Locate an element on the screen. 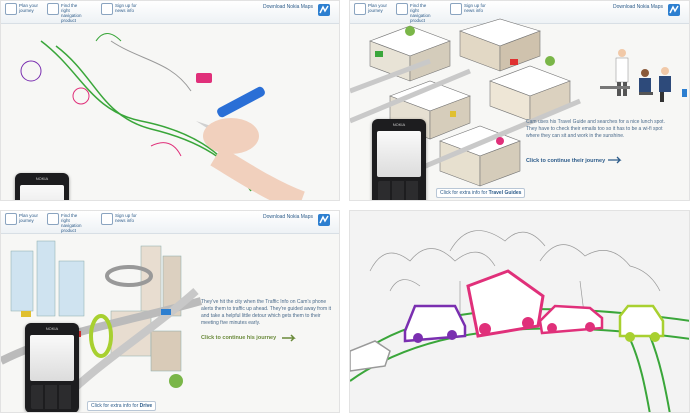 The height and width of the screenshot is (413, 690). continue-journey-link: Click to continue his journey is located at coordinates (238, 338).